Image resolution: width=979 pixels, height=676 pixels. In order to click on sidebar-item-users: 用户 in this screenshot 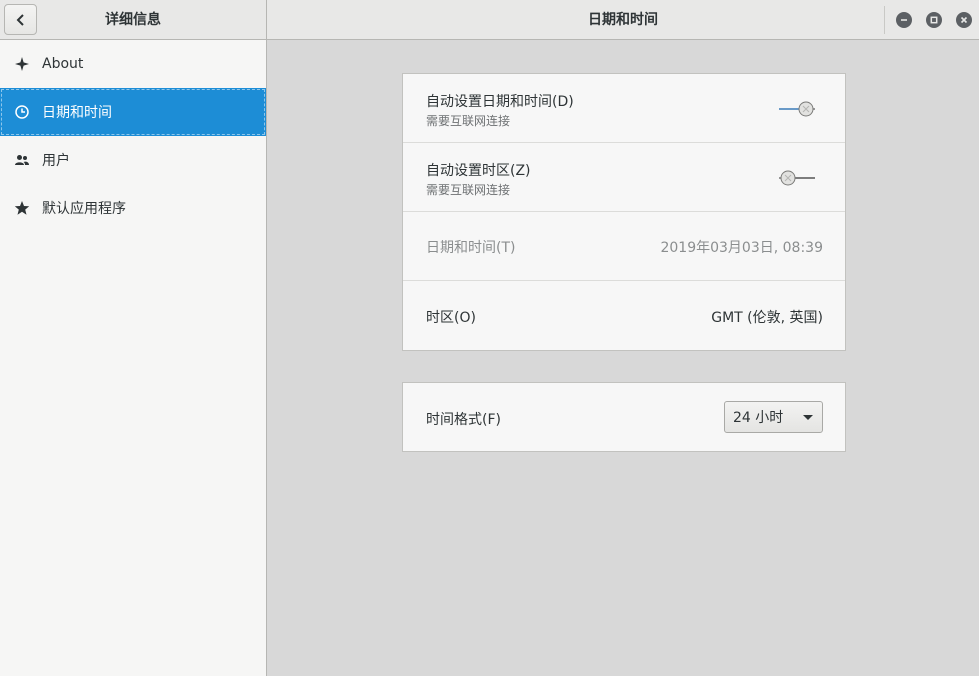, I will do `click(133, 160)`.